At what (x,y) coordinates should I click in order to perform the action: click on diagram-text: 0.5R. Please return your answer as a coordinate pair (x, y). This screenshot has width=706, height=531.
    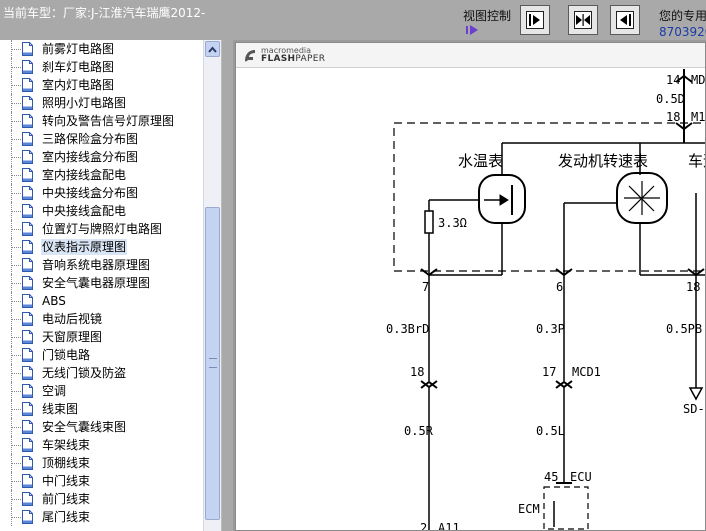
    Looking at the image, I should click on (419, 431).